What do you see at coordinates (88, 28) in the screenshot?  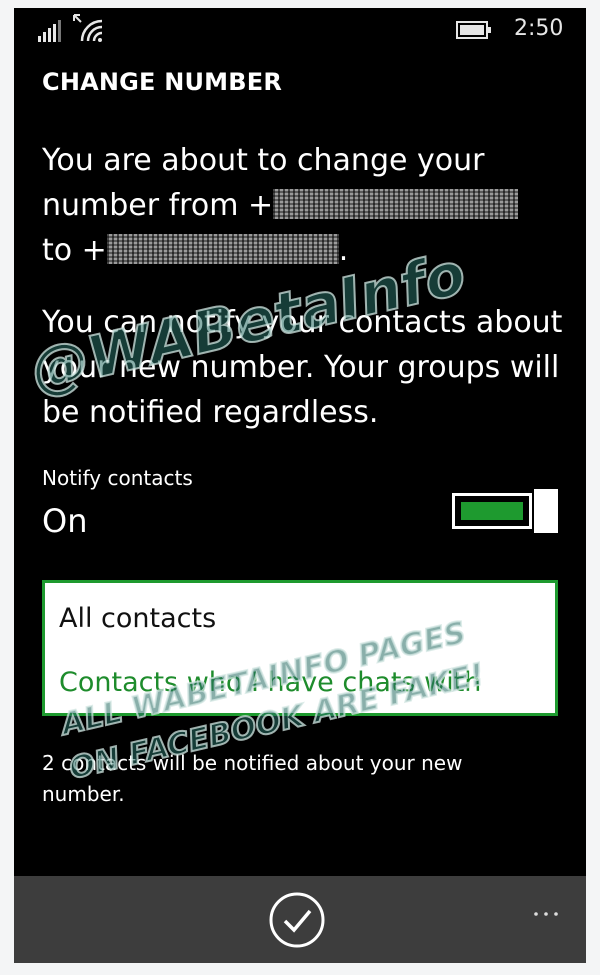 I see `wifi-icon` at bounding box center [88, 28].